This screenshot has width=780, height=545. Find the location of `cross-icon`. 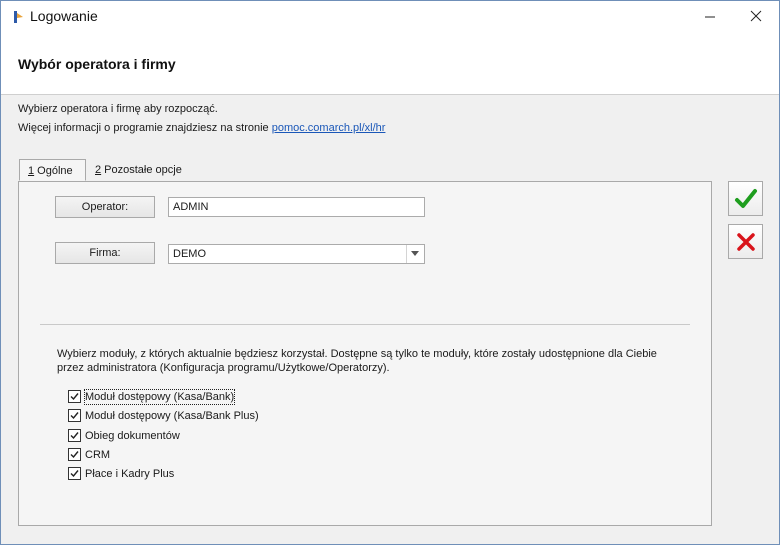

cross-icon is located at coordinates (746, 242).